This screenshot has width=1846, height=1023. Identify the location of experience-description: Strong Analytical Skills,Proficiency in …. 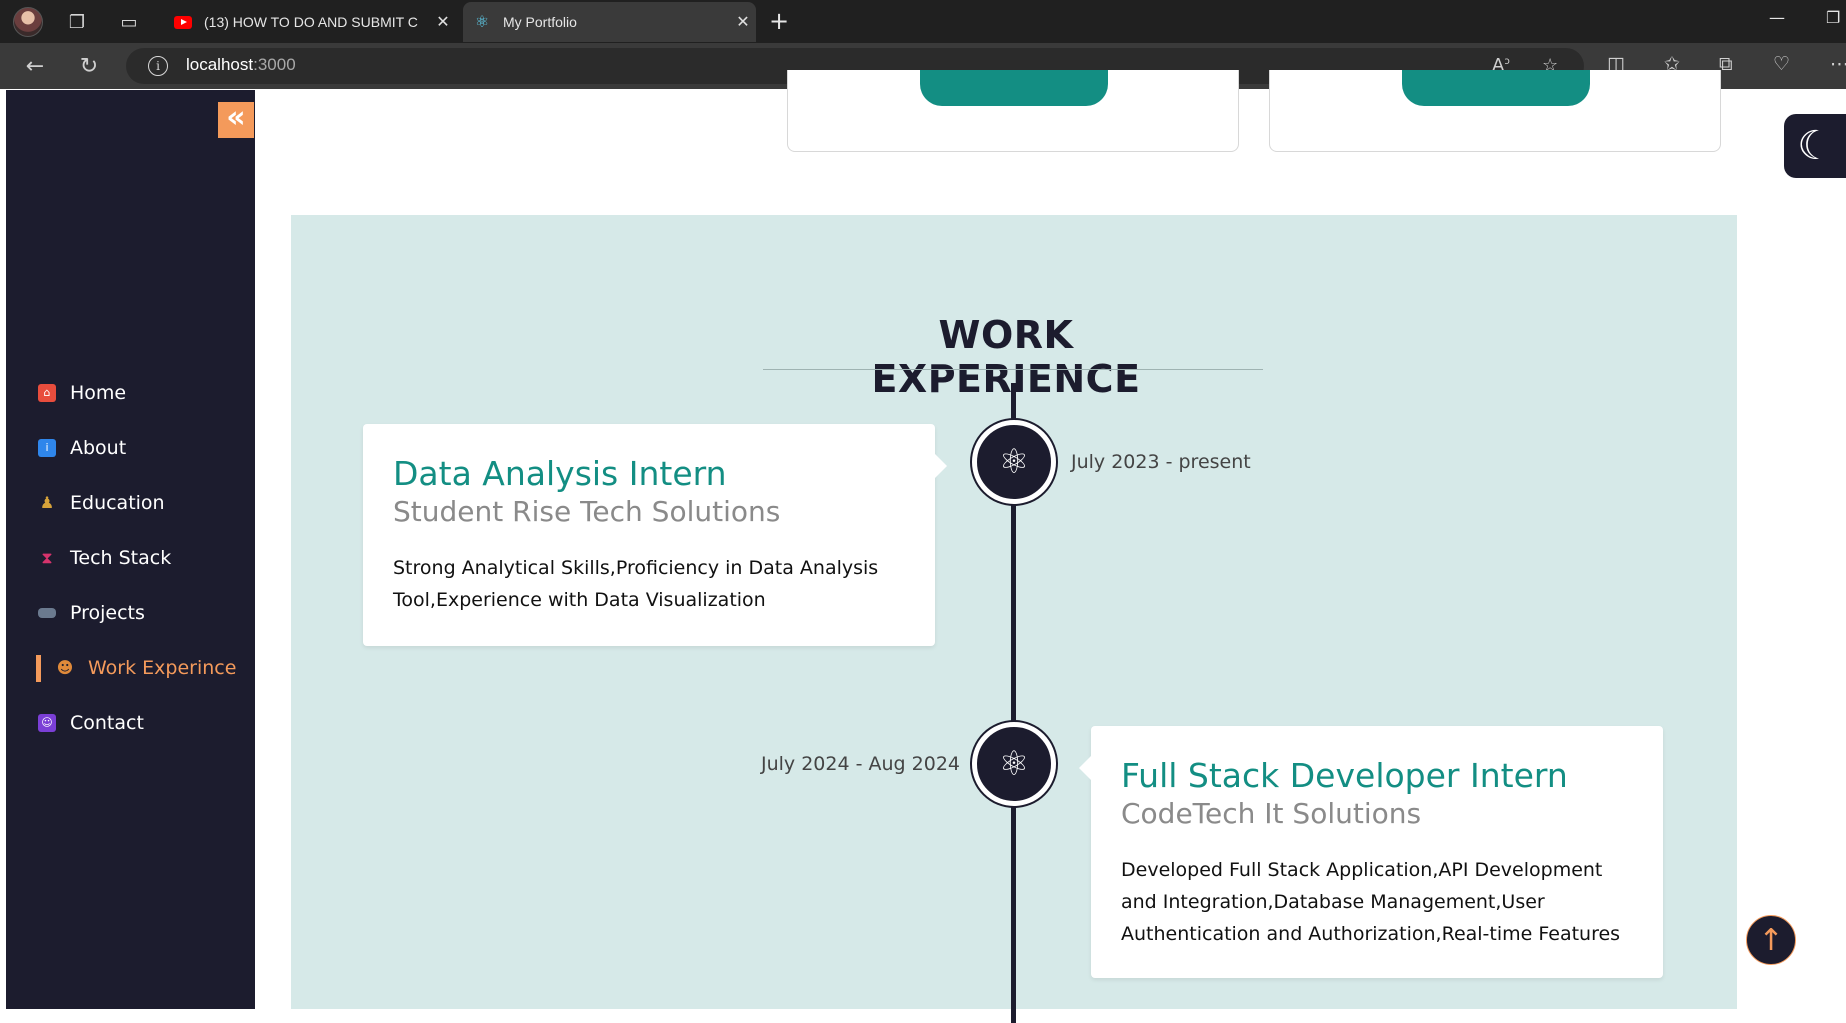
(636, 584).